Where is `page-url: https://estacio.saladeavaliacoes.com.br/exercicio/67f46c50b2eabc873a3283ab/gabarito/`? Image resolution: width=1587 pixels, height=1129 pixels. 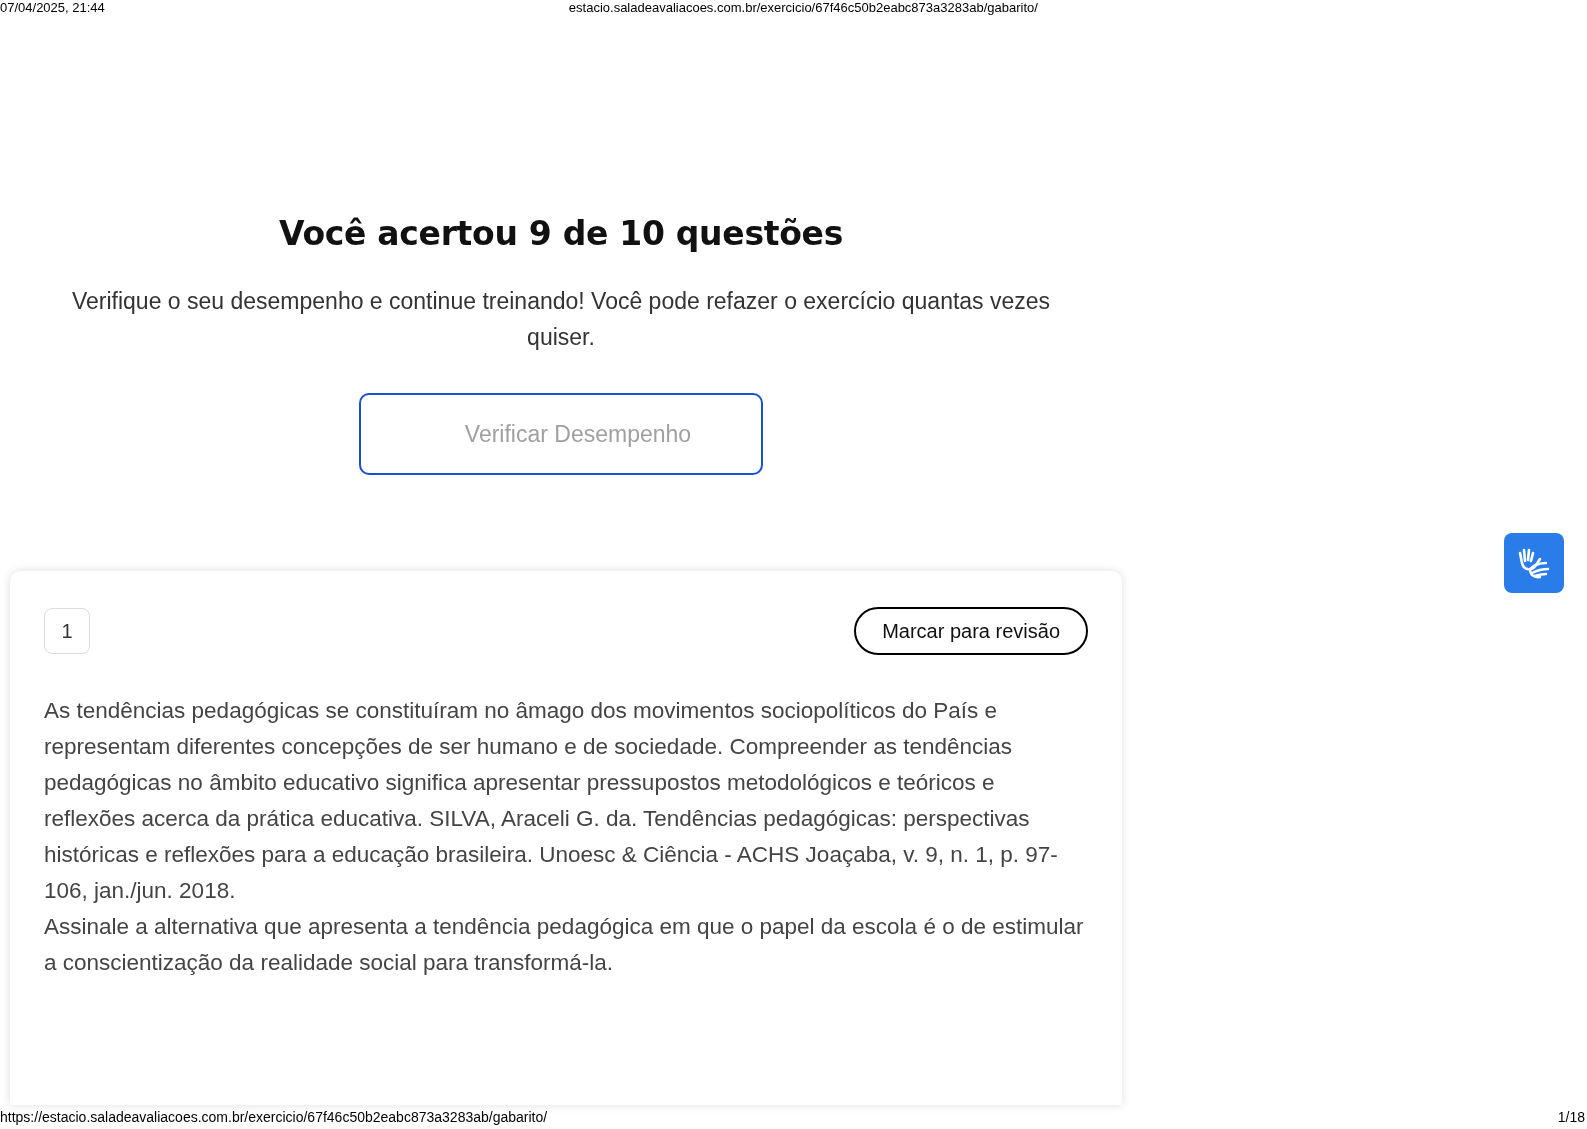
page-url: https://estacio.saladeavaliacoes.com.br/exercicio/67f46c50b2eabc873a3283ab/gabarito/ is located at coordinates (274, 1117).